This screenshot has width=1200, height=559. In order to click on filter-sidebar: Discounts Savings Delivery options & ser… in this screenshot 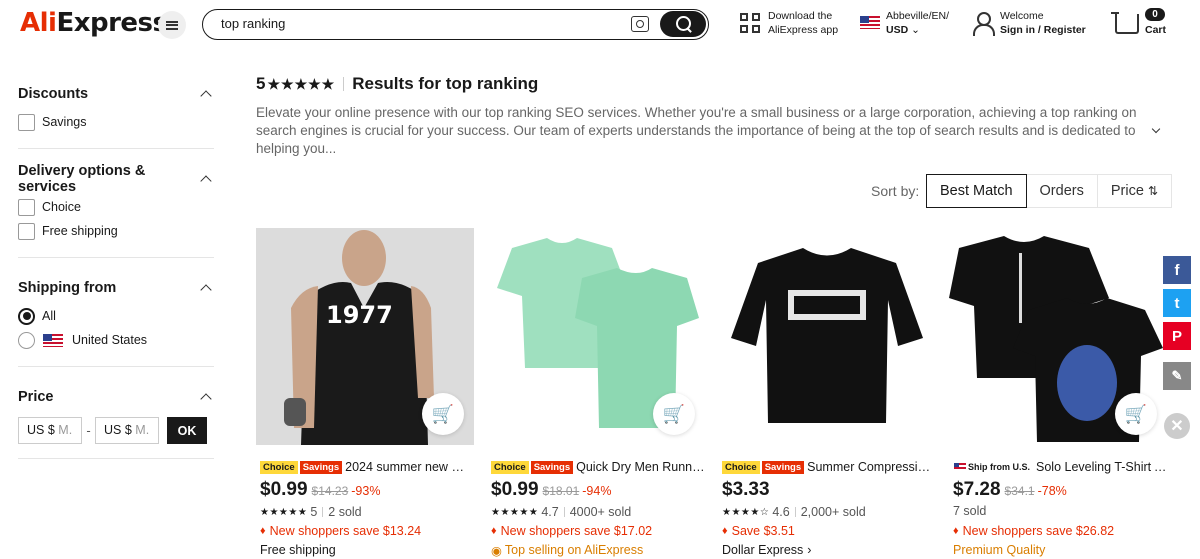, I will do `click(116, 275)`.